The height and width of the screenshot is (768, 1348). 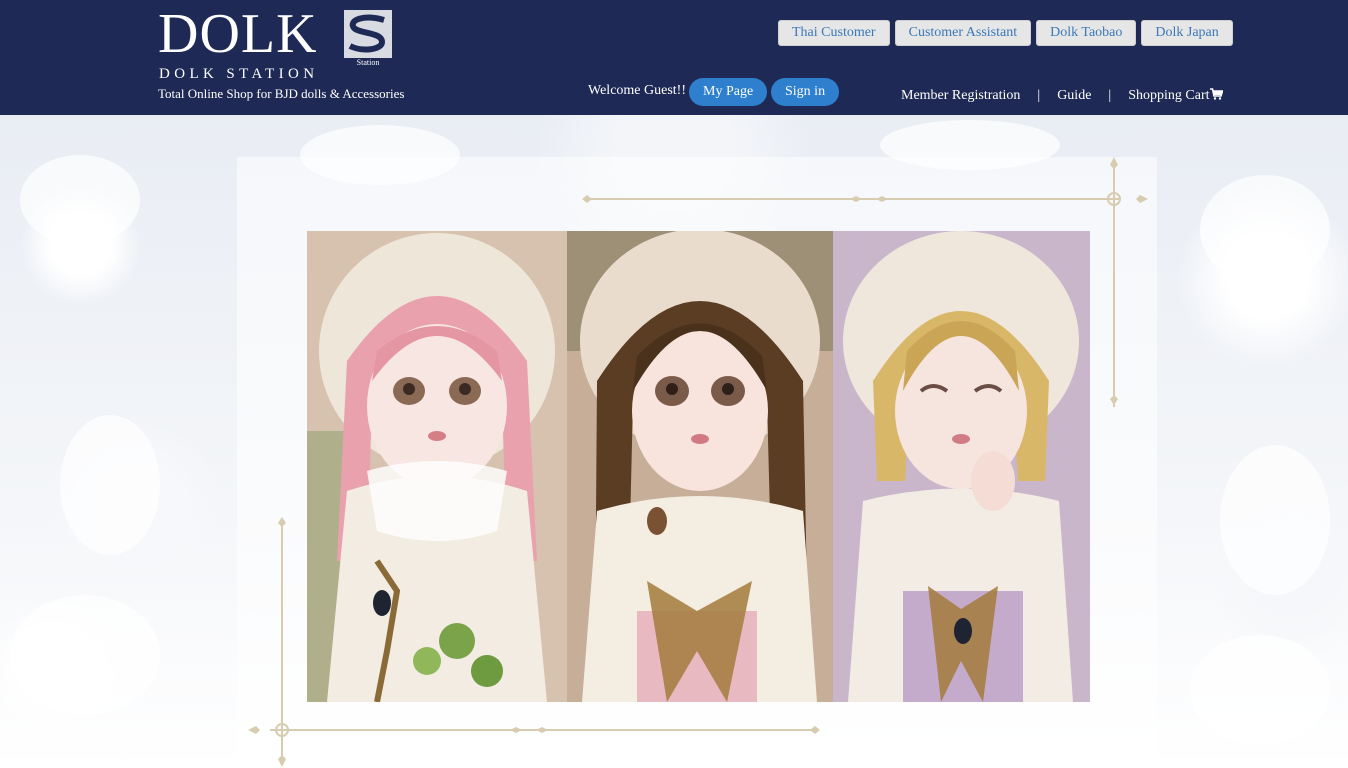 I want to click on guide-link: Guide, so click(x=1074, y=96).